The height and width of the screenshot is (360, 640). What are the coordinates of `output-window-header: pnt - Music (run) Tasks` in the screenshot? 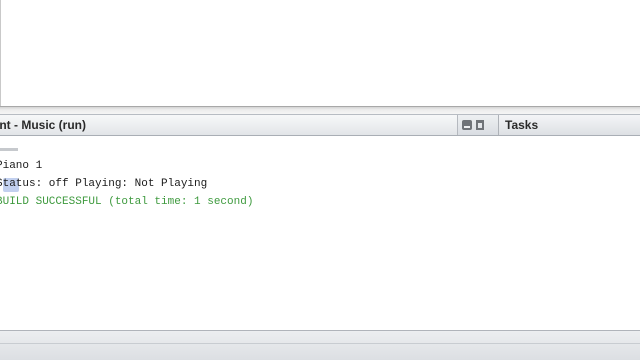 It's located at (320, 125).